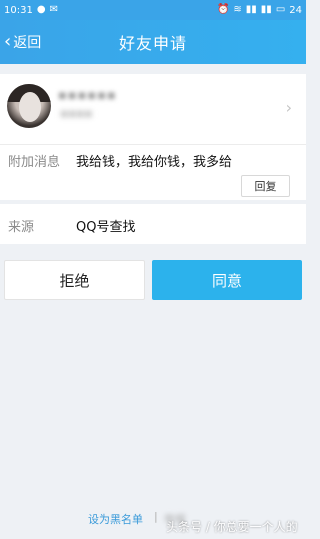 Image resolution: width=320 pixels, height=539 pixels. What do you see at coordinates (34, 162) in the screenshot?
I see `message-label: 附加消息` at bounding box center [34, 162].